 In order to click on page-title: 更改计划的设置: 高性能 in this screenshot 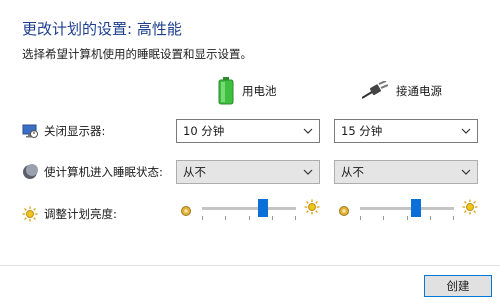, I will do `click(102, 29)`.